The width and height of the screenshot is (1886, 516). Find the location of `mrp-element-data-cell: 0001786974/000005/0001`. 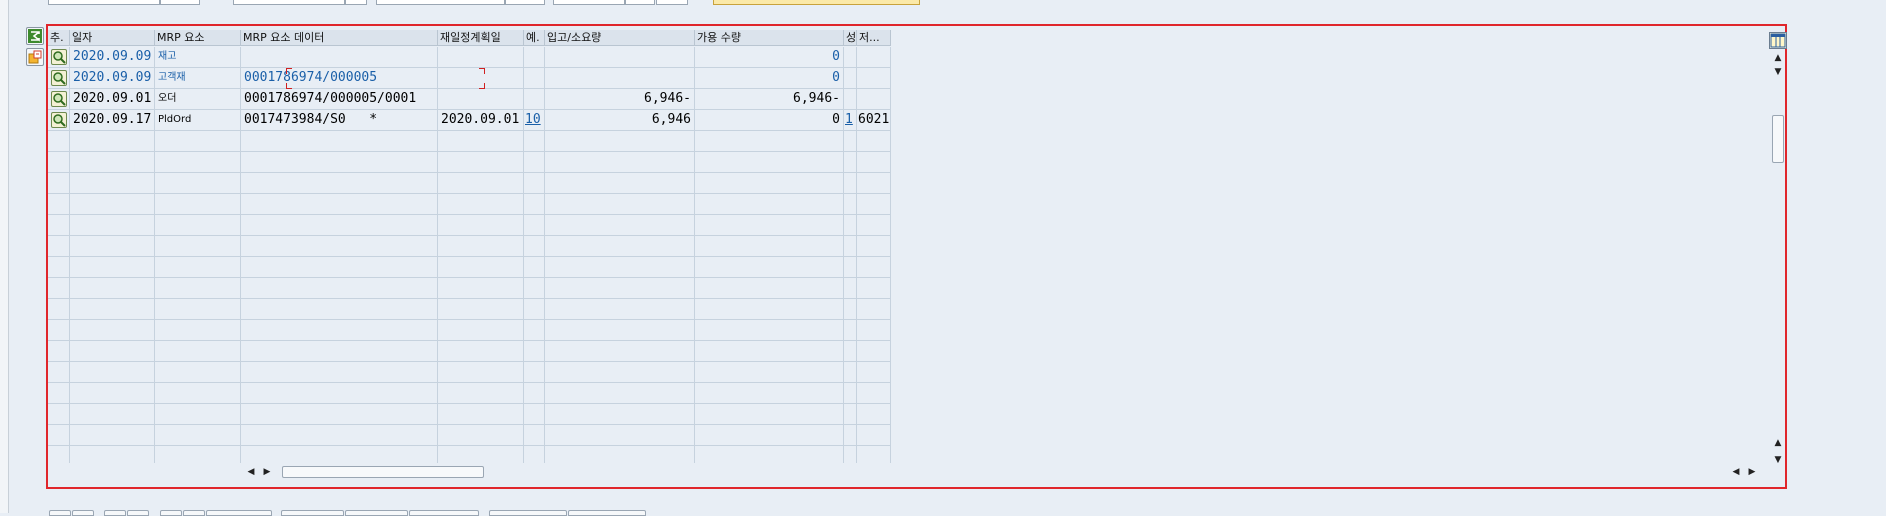

mrp-element-data-cell: 0001786974/000005/0001 is located at coordinates (339, 99).